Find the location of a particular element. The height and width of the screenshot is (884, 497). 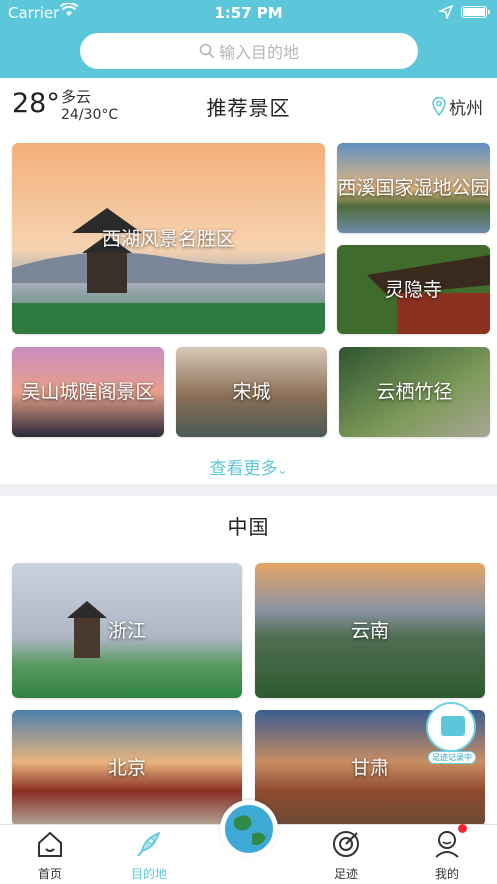

top-header: Carrier 1:57 PM 输入目的地 is located at coordinates (248, 39).